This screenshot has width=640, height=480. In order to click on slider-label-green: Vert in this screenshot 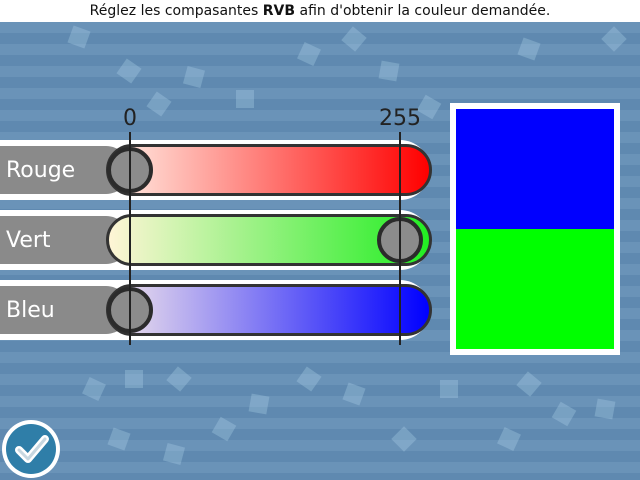, I will do `click(28, 240)`.